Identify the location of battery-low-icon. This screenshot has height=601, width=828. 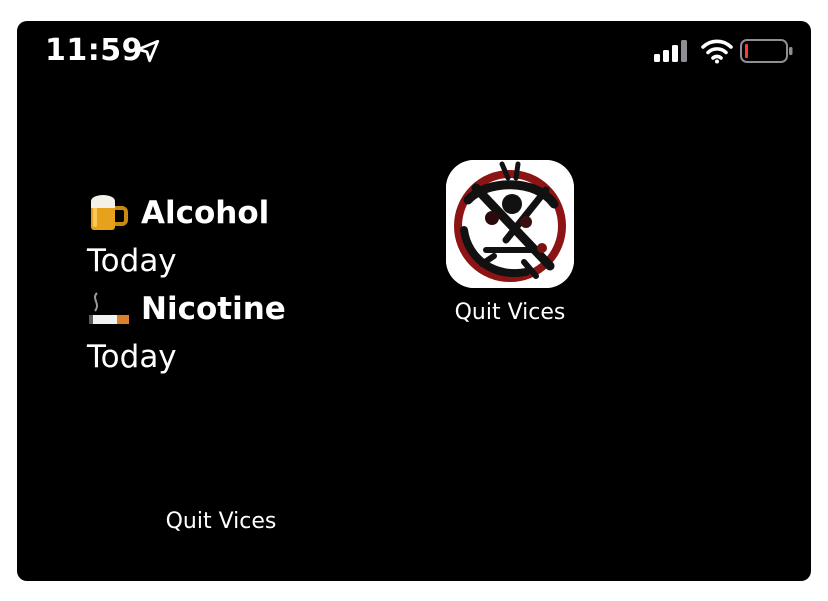
(766, 51).